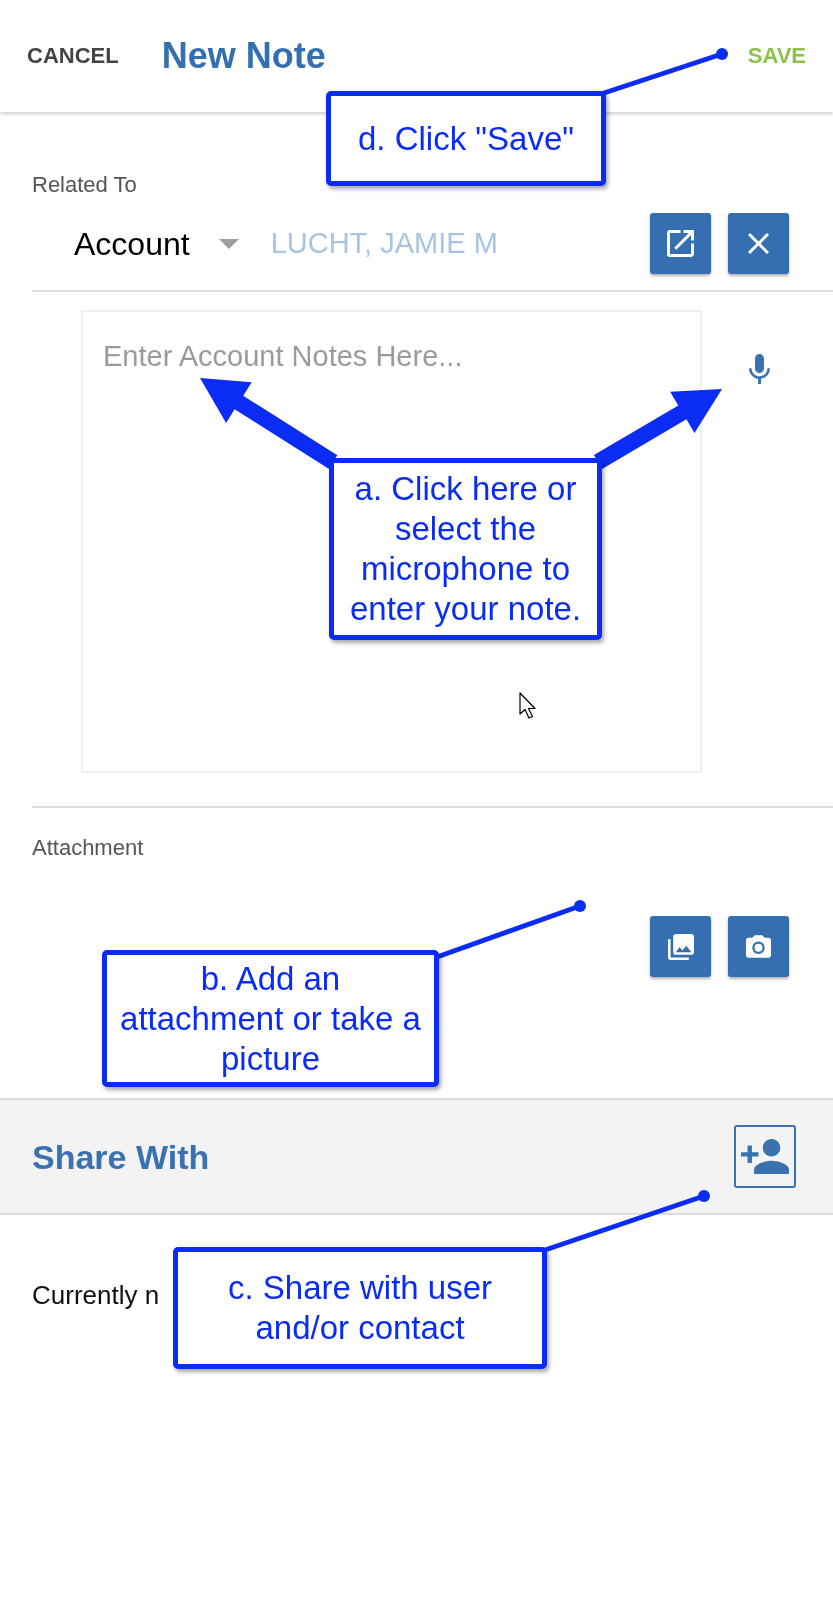  I want to click on close-icon, so click(758, 243).